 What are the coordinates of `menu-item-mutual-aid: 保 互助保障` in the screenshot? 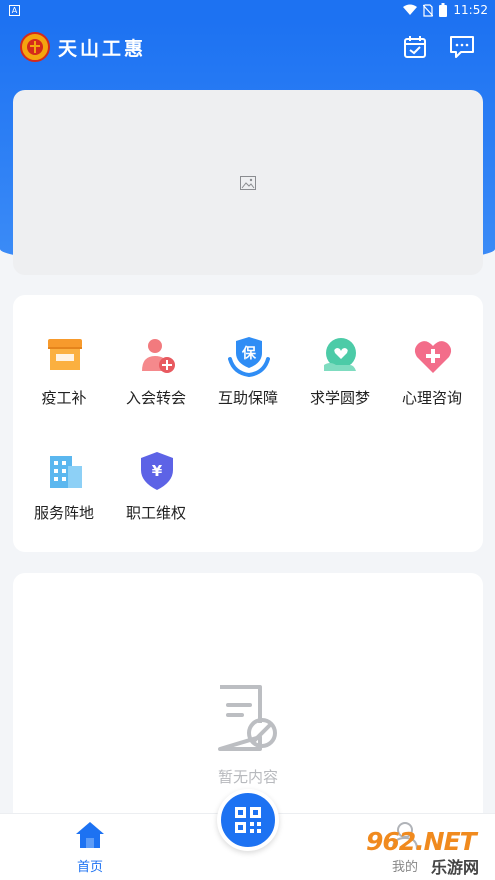 It's located at (248, 351).